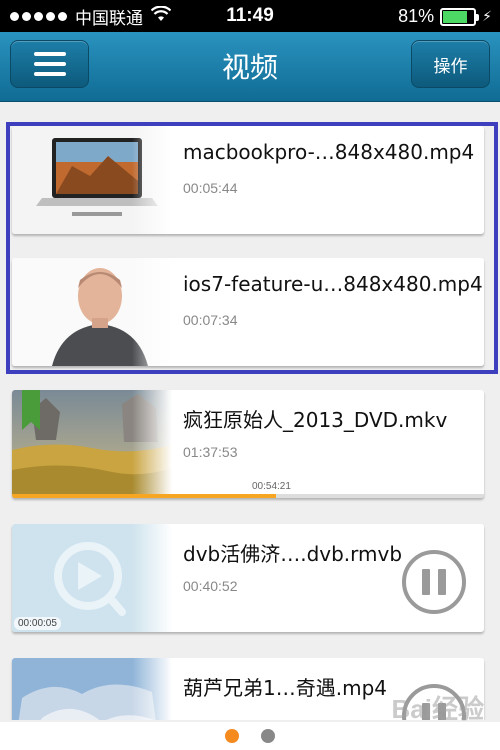  What do you see at coordinates (210, 586) in the screenshot?
I see `video-duration: 00:40:52` at bounding box center [210, 586].